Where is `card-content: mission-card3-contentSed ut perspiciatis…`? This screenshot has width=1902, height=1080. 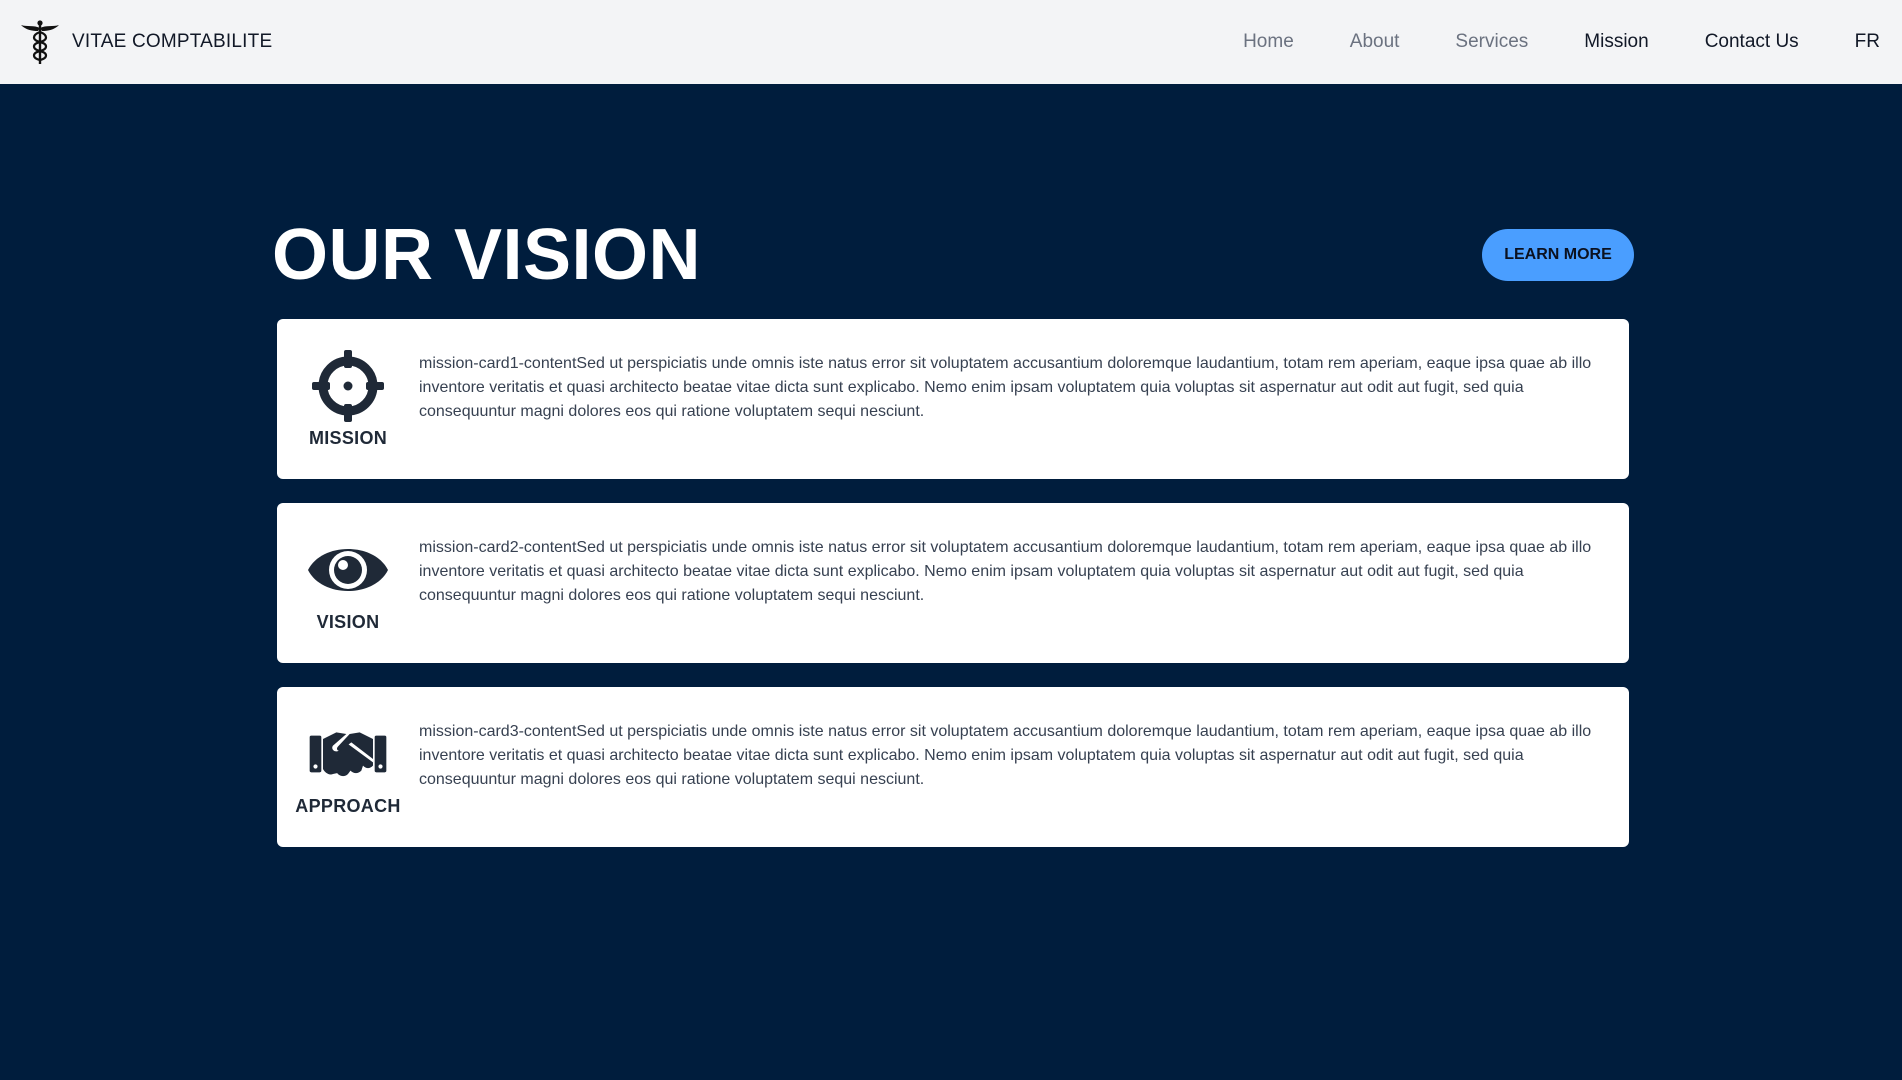 card-content: mission-card3-contentSed ut perspiciatis… is located at coordinates (1005, 755).